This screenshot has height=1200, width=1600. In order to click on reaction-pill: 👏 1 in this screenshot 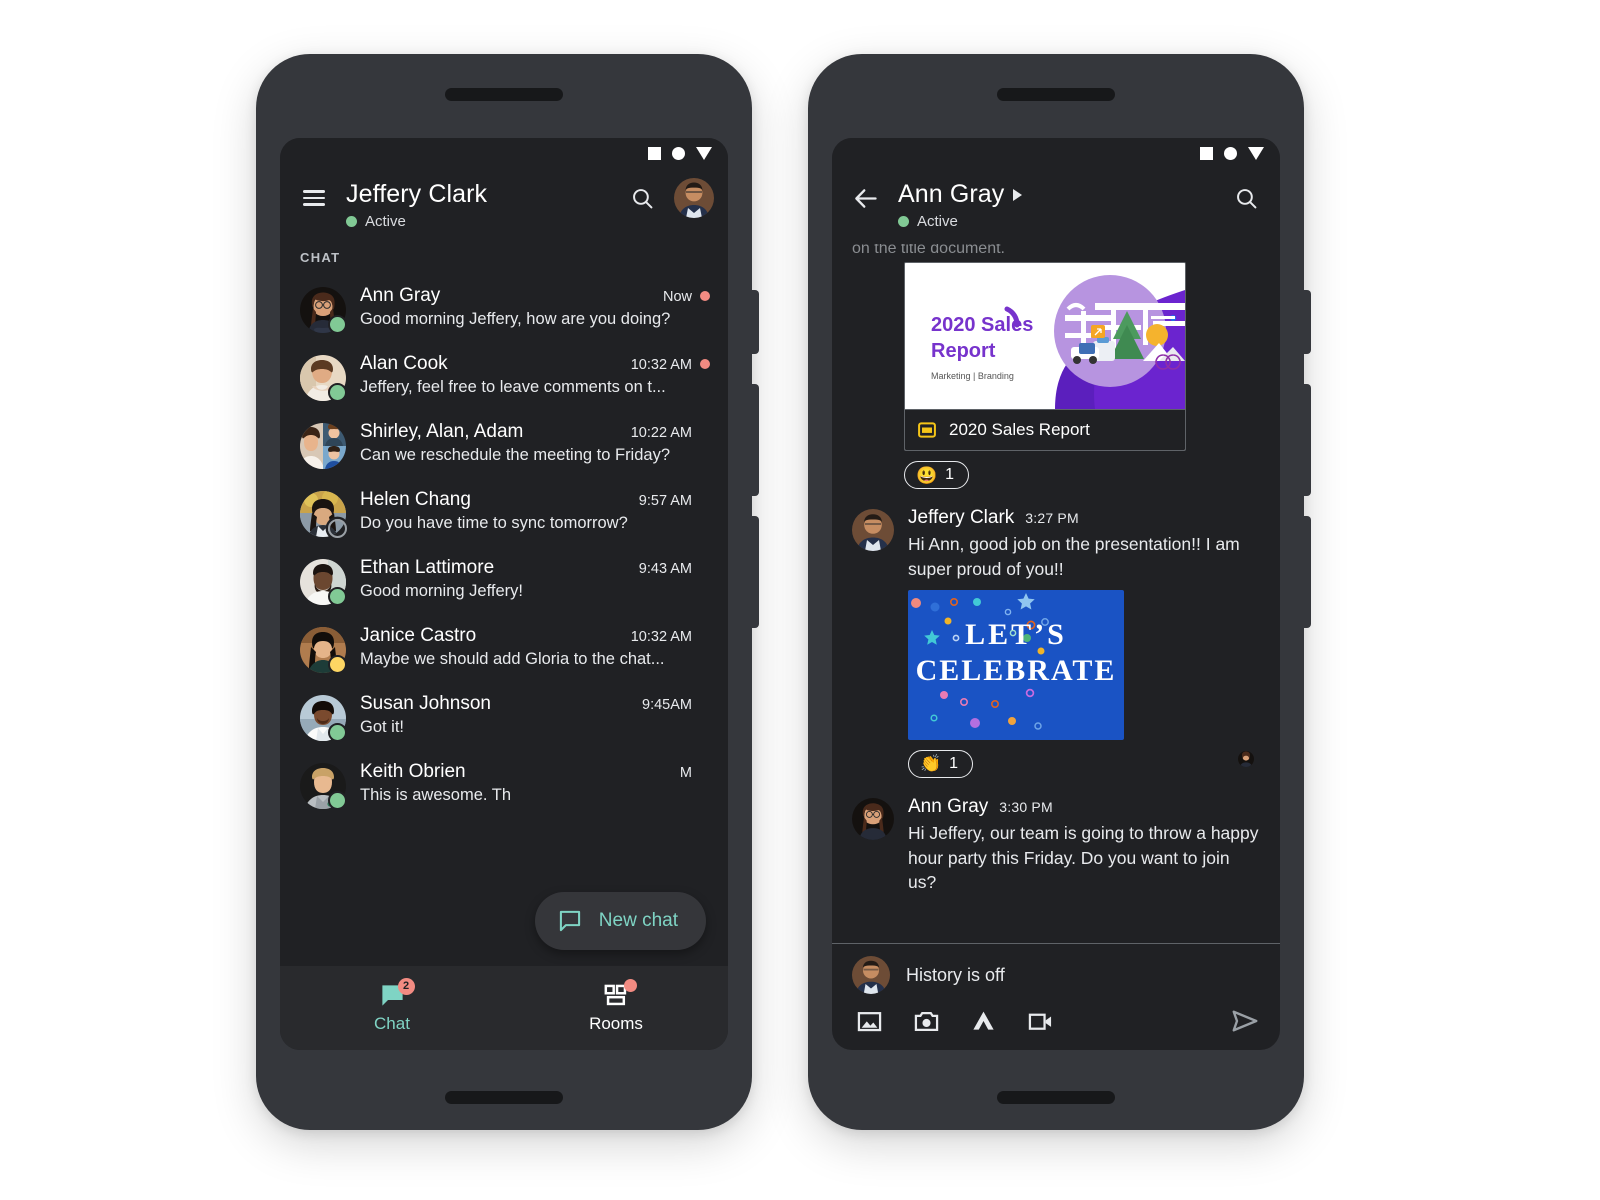, I will do `click(941, 763)`.